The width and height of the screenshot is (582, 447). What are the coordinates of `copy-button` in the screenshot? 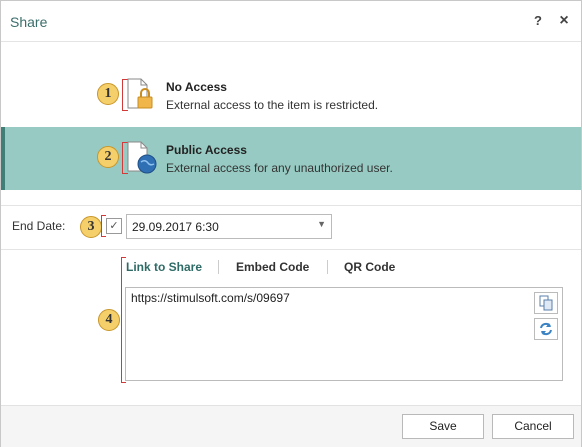 It's located at (546, 303).